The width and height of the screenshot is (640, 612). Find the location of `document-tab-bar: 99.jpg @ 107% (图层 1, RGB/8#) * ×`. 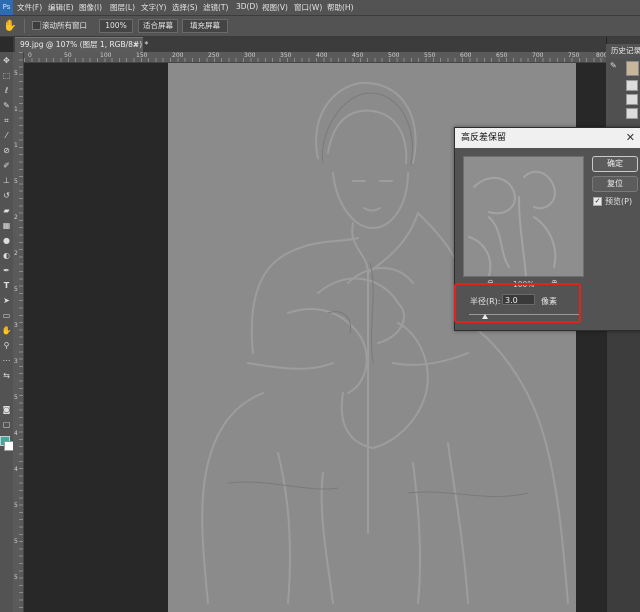

document-tab-bar: 99.jpg @ 107% (图层 1, RGB/8#) * × is located at coordinates (309, 44).